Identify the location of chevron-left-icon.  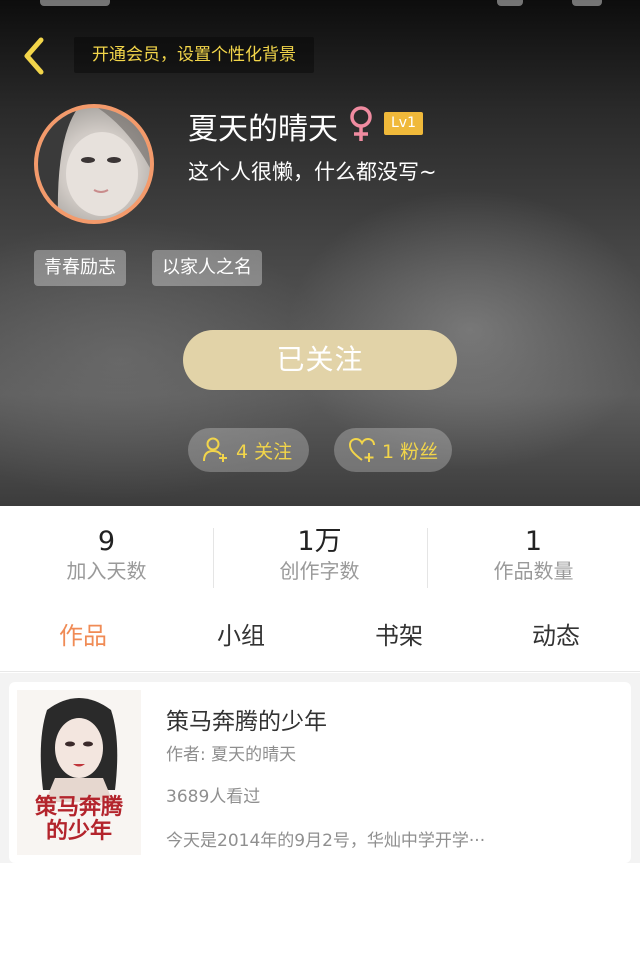
(34, 56).